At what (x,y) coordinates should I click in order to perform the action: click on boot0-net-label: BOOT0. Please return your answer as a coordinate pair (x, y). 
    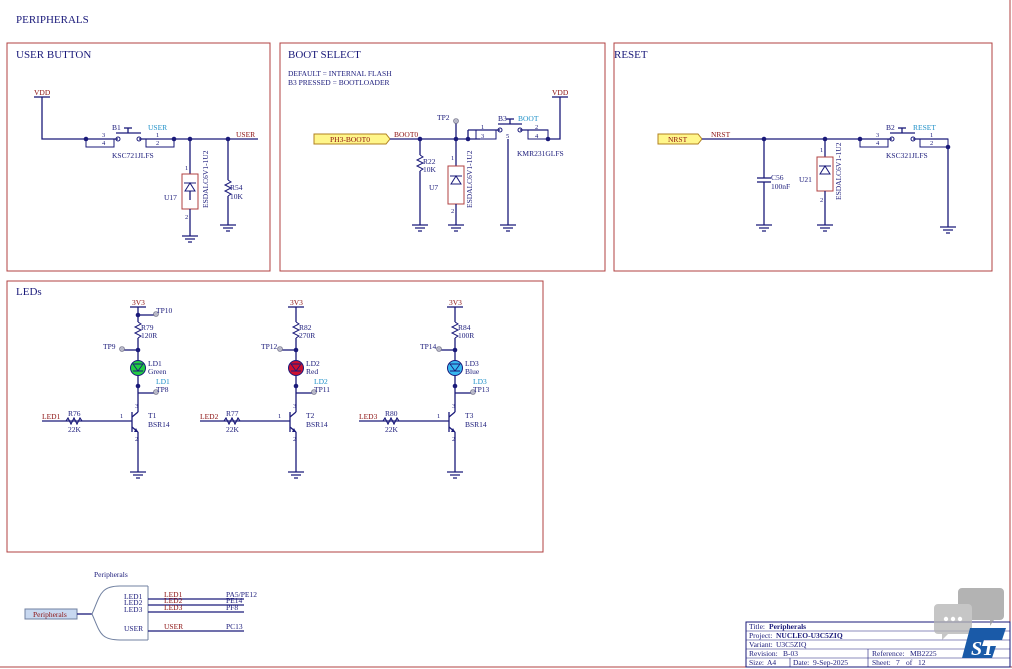
    Looking at the image, I should click on (406, 134).